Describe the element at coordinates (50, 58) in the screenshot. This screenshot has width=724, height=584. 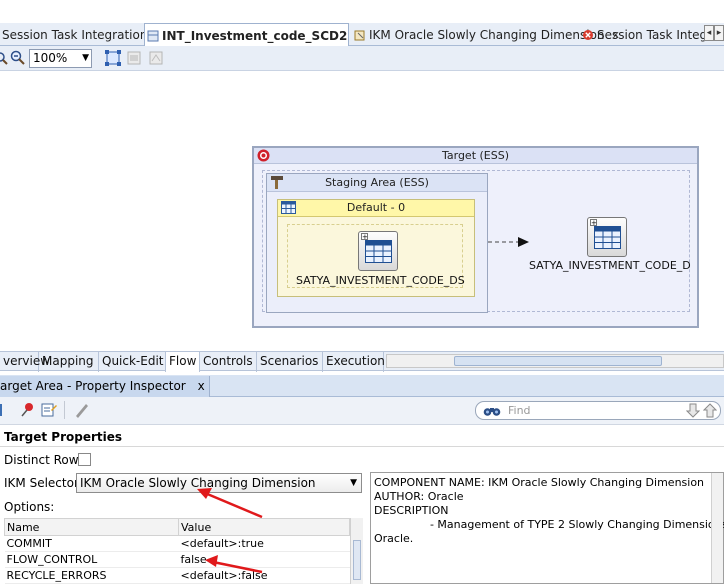
I see `zoom-value: 100%` at that location.